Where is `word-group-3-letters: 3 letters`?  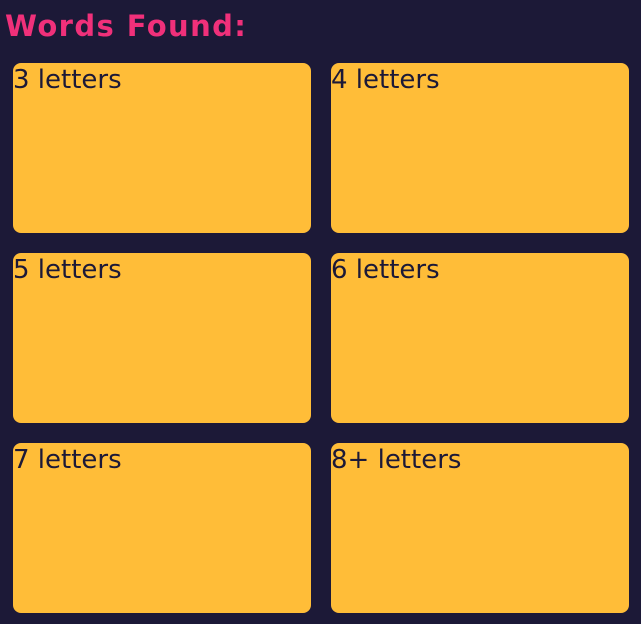 word-group-3-letters: 3 letters is located at coordinates (162, 148).